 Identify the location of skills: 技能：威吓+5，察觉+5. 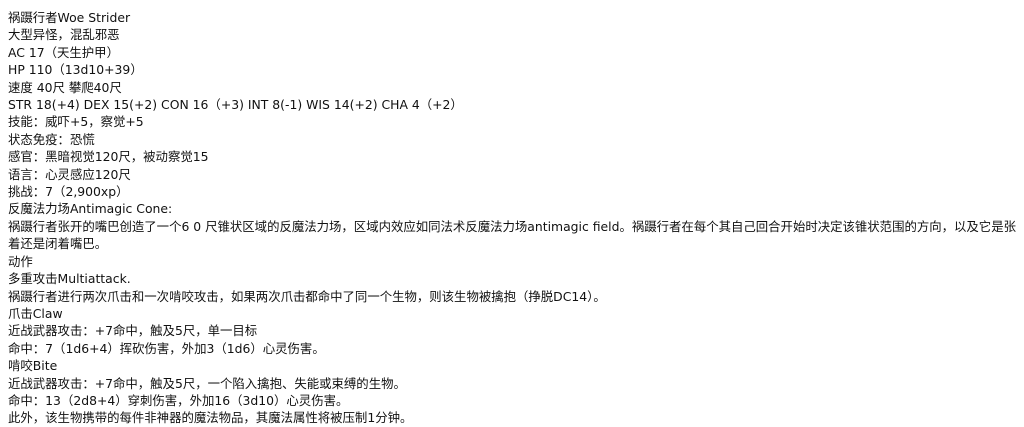
(76, 122).